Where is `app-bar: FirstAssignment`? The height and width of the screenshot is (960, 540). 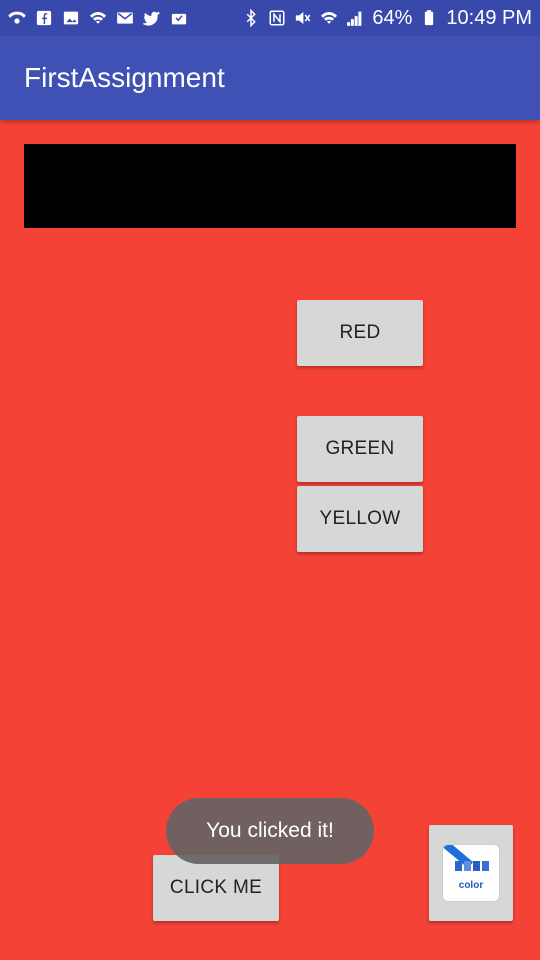
app-bar: FirstAssignment is located at coordinates (270, 78).